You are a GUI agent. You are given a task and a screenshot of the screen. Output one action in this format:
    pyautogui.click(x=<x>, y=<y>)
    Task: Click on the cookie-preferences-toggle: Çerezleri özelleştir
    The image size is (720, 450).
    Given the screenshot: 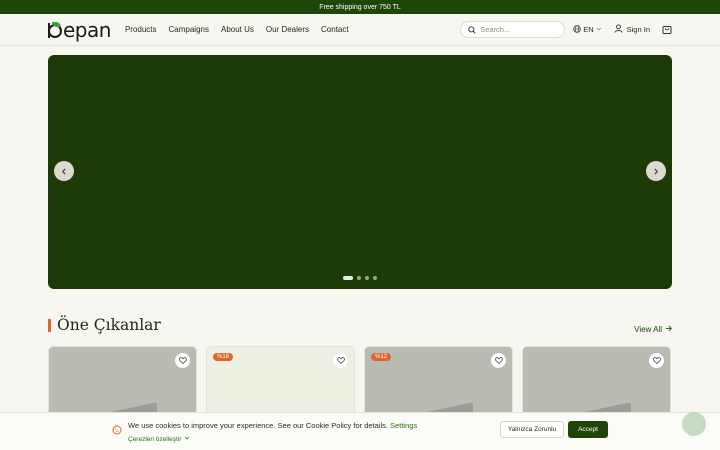 What is the action you would take?
    pyautogui.click(x=159, y=439)
    